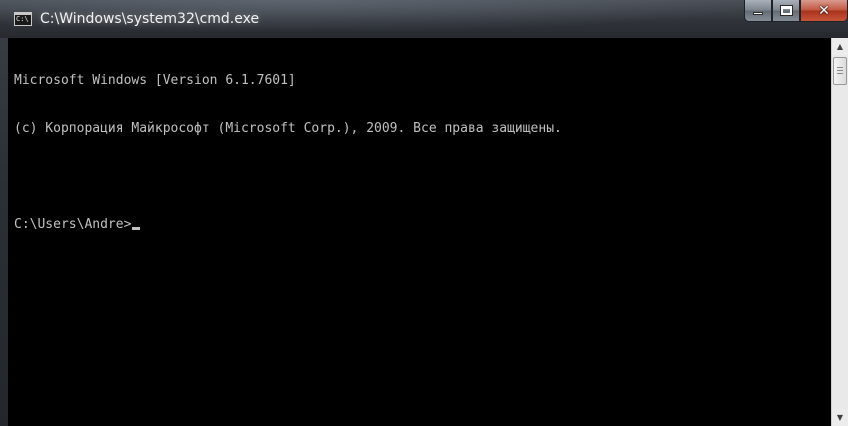 The width and height of the screenshot is (848, 426). I want to click on console-line: Microsoft Windows [Version 6.1.7601], so click(155, 80).